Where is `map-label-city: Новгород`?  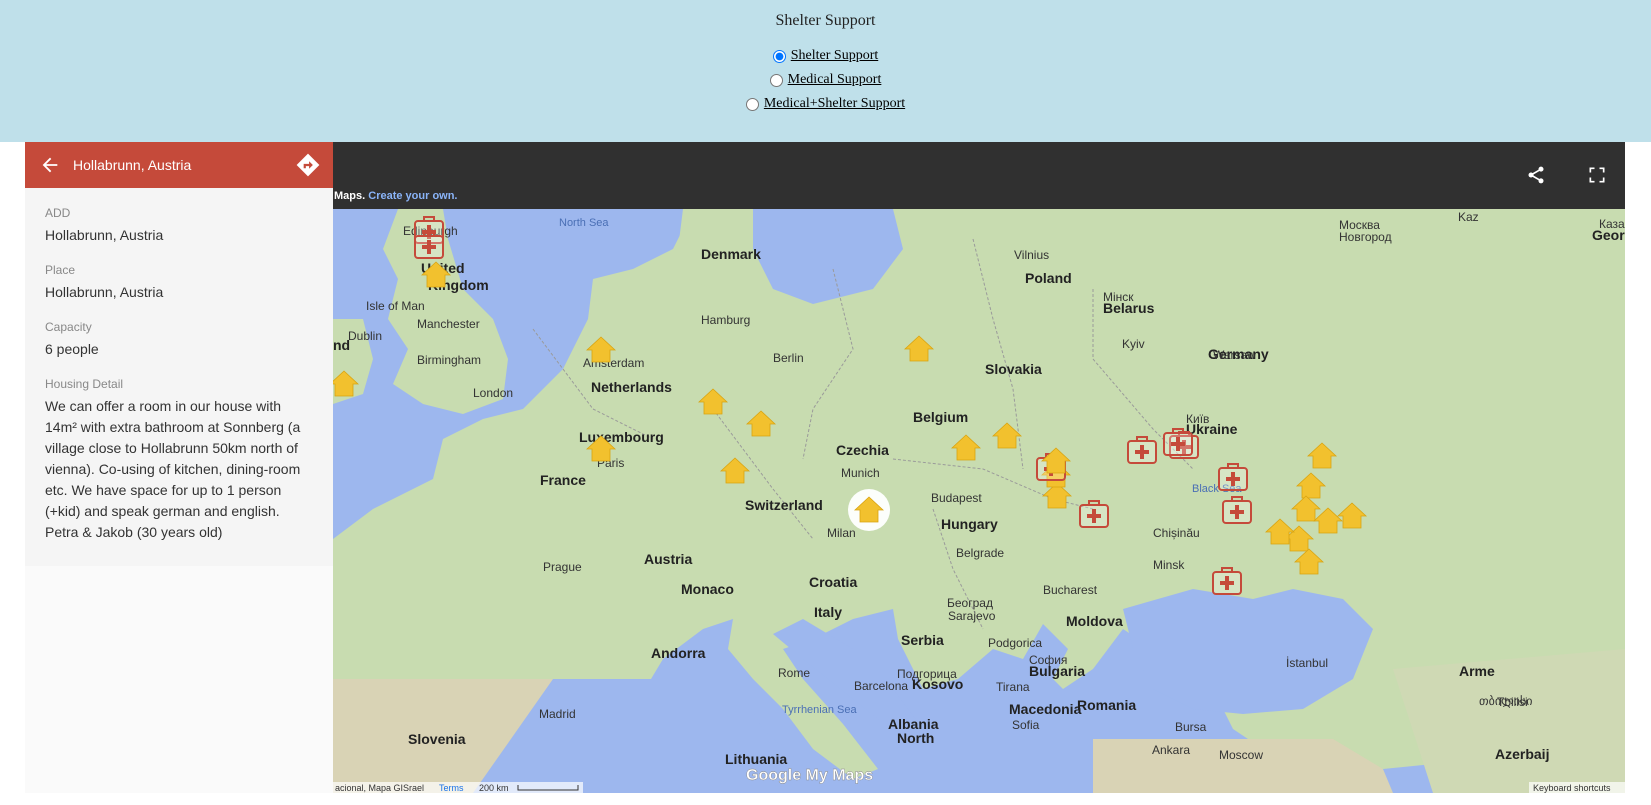 map-label-city: Новгород is located at coordinates (1365, 237).